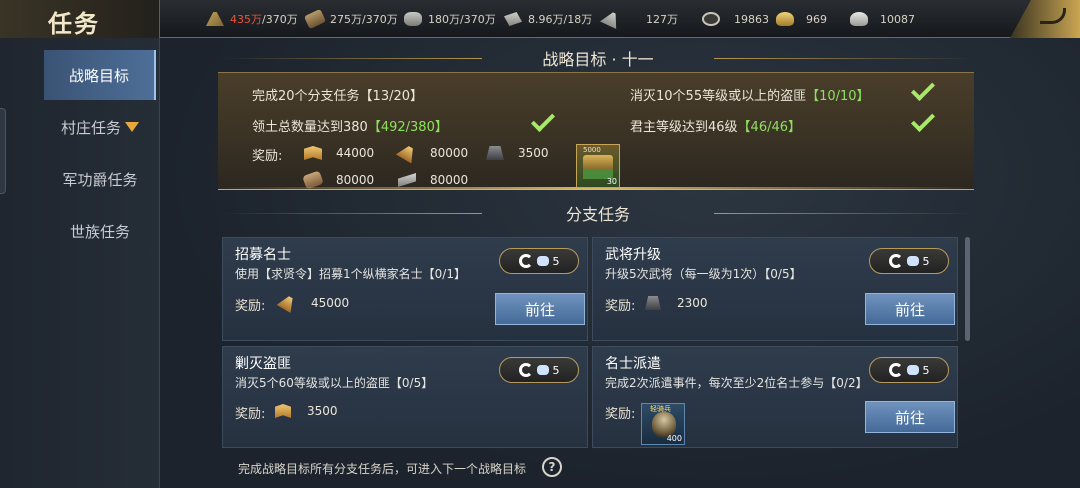  I want to click on scrollbar, so click(967, 289).